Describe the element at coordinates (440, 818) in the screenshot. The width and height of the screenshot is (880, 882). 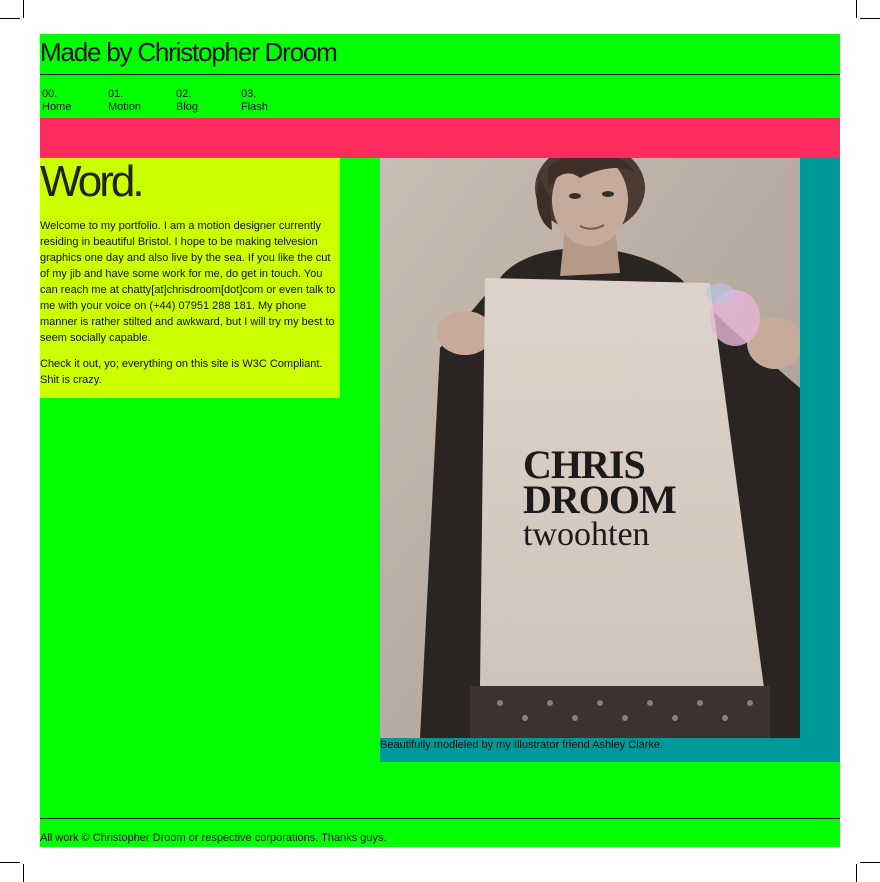
I see `footer-divider` at that location.